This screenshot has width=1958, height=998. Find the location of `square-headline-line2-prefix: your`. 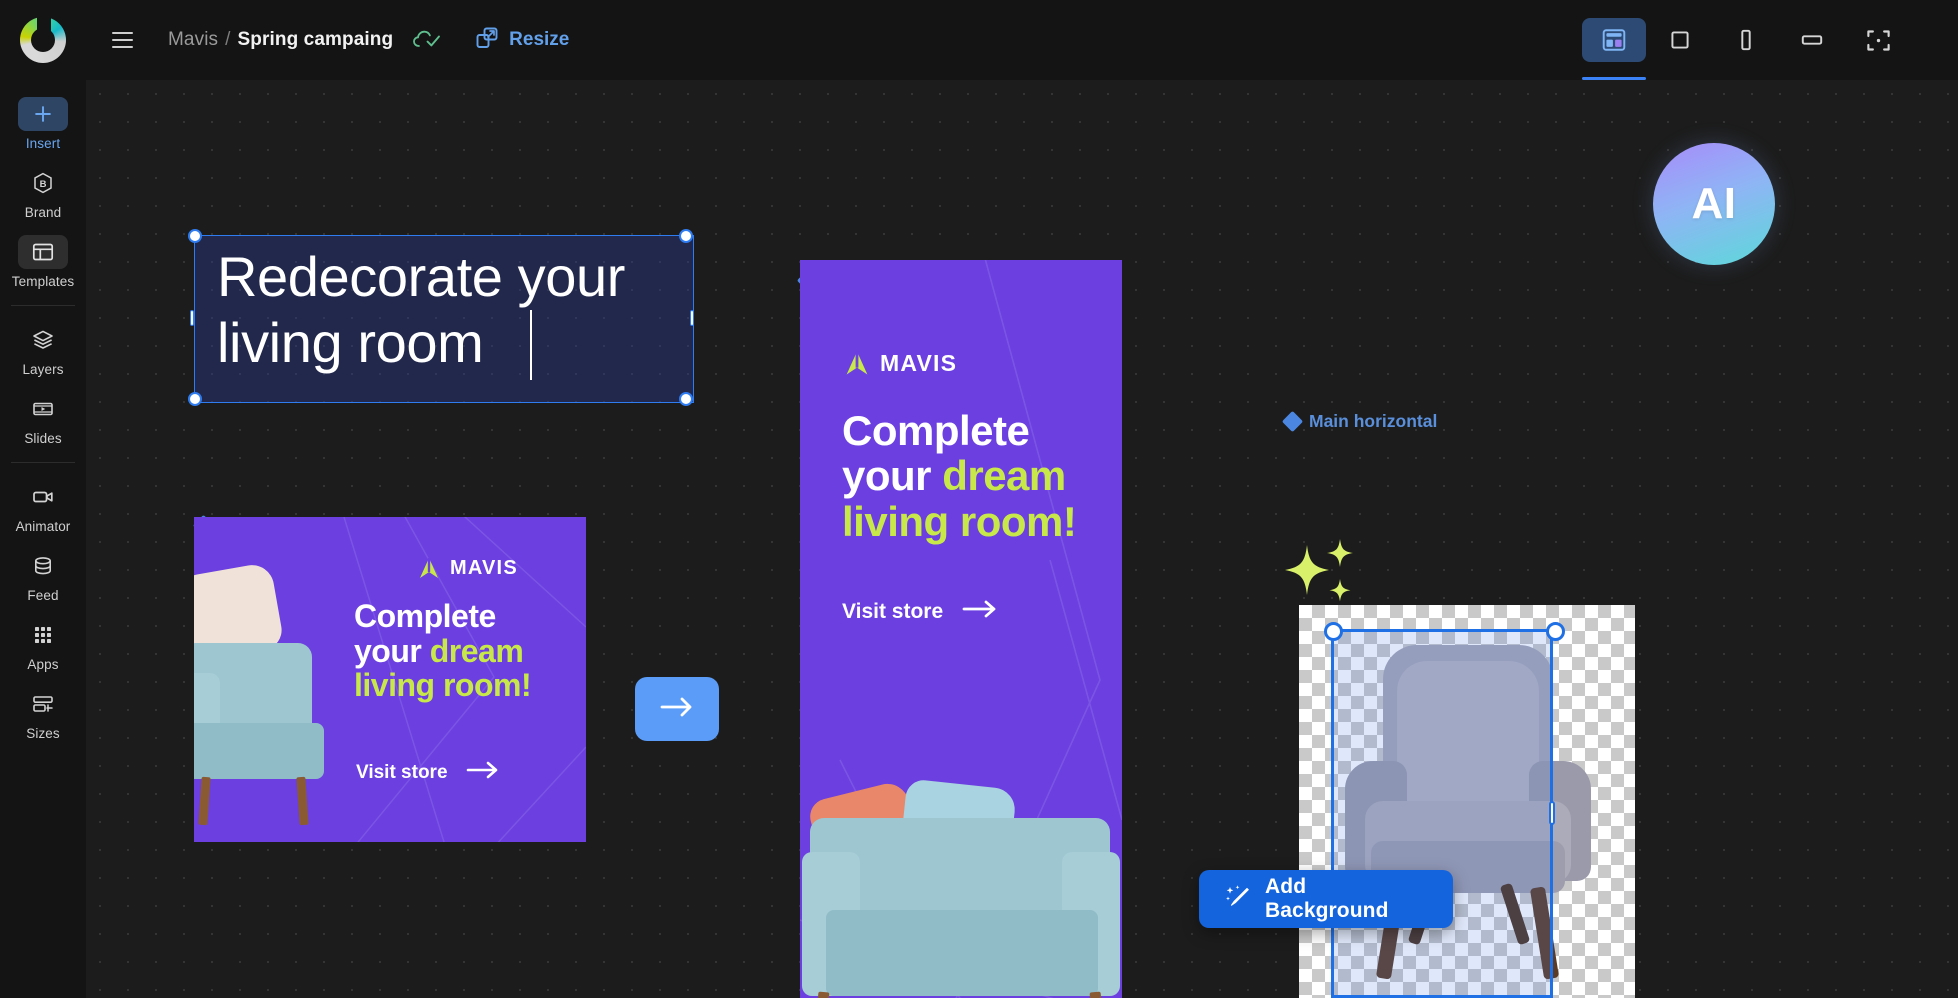

square-headline-line2-prefix: your is located at coordinates (392, 650).